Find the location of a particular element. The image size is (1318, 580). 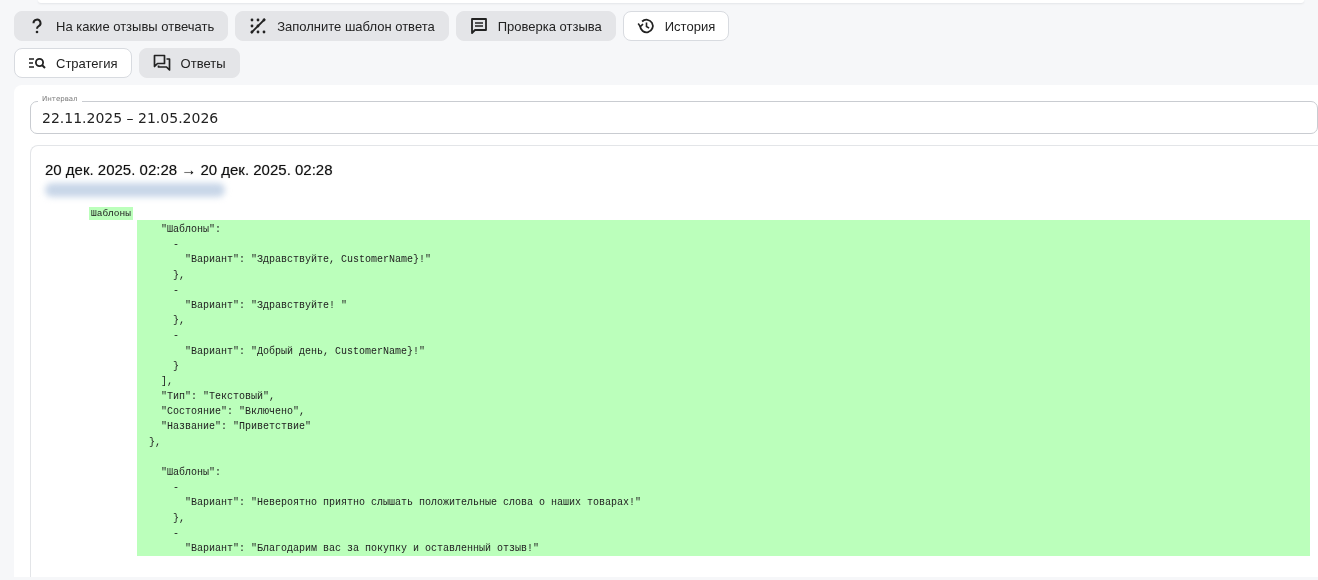

toolbar-button: История is located at coordinates (676, 26).